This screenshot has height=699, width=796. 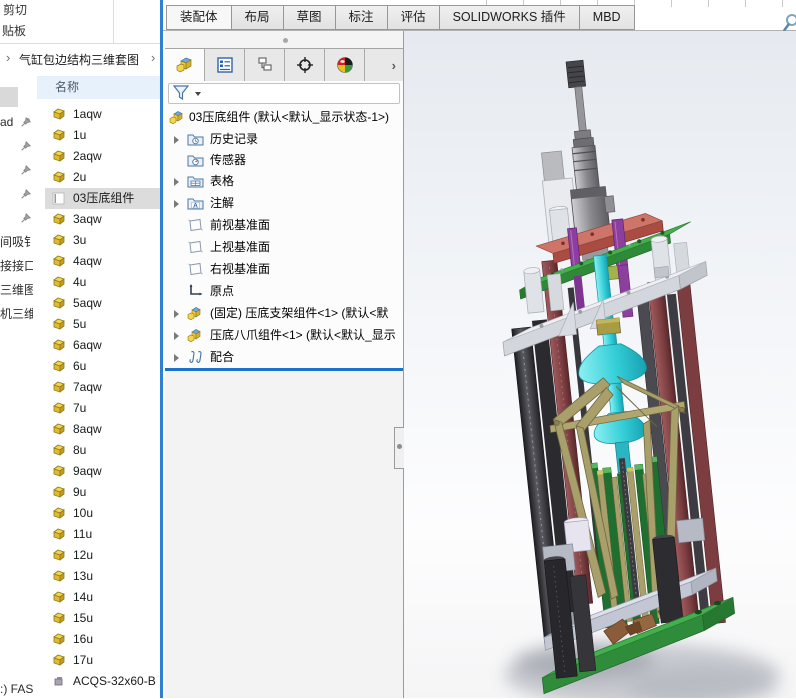 I want to click on tree-filter-input, so click(x=284, y=93).